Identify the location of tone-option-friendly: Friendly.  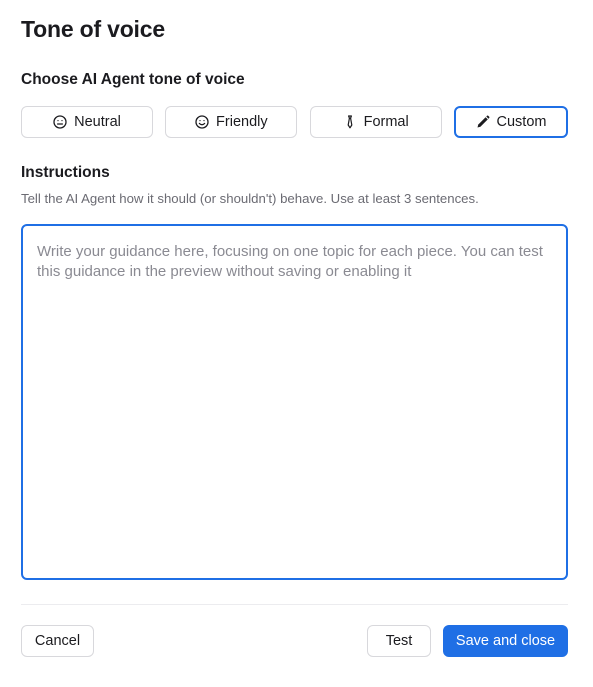
(231, 122).